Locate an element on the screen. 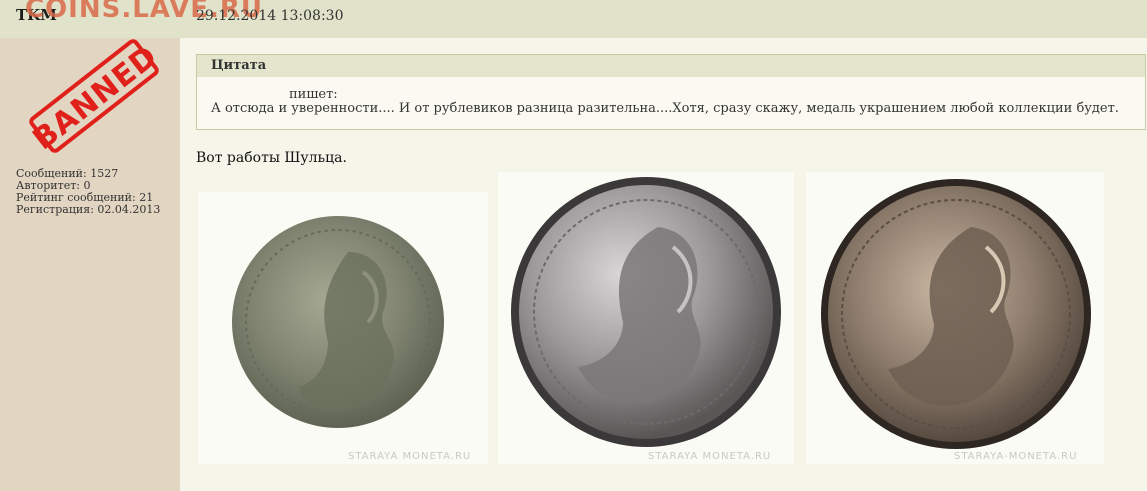 The height and width of the screenshot is (491, 1147). banned-stamp: BANNED is located at coordinates (94, 98).